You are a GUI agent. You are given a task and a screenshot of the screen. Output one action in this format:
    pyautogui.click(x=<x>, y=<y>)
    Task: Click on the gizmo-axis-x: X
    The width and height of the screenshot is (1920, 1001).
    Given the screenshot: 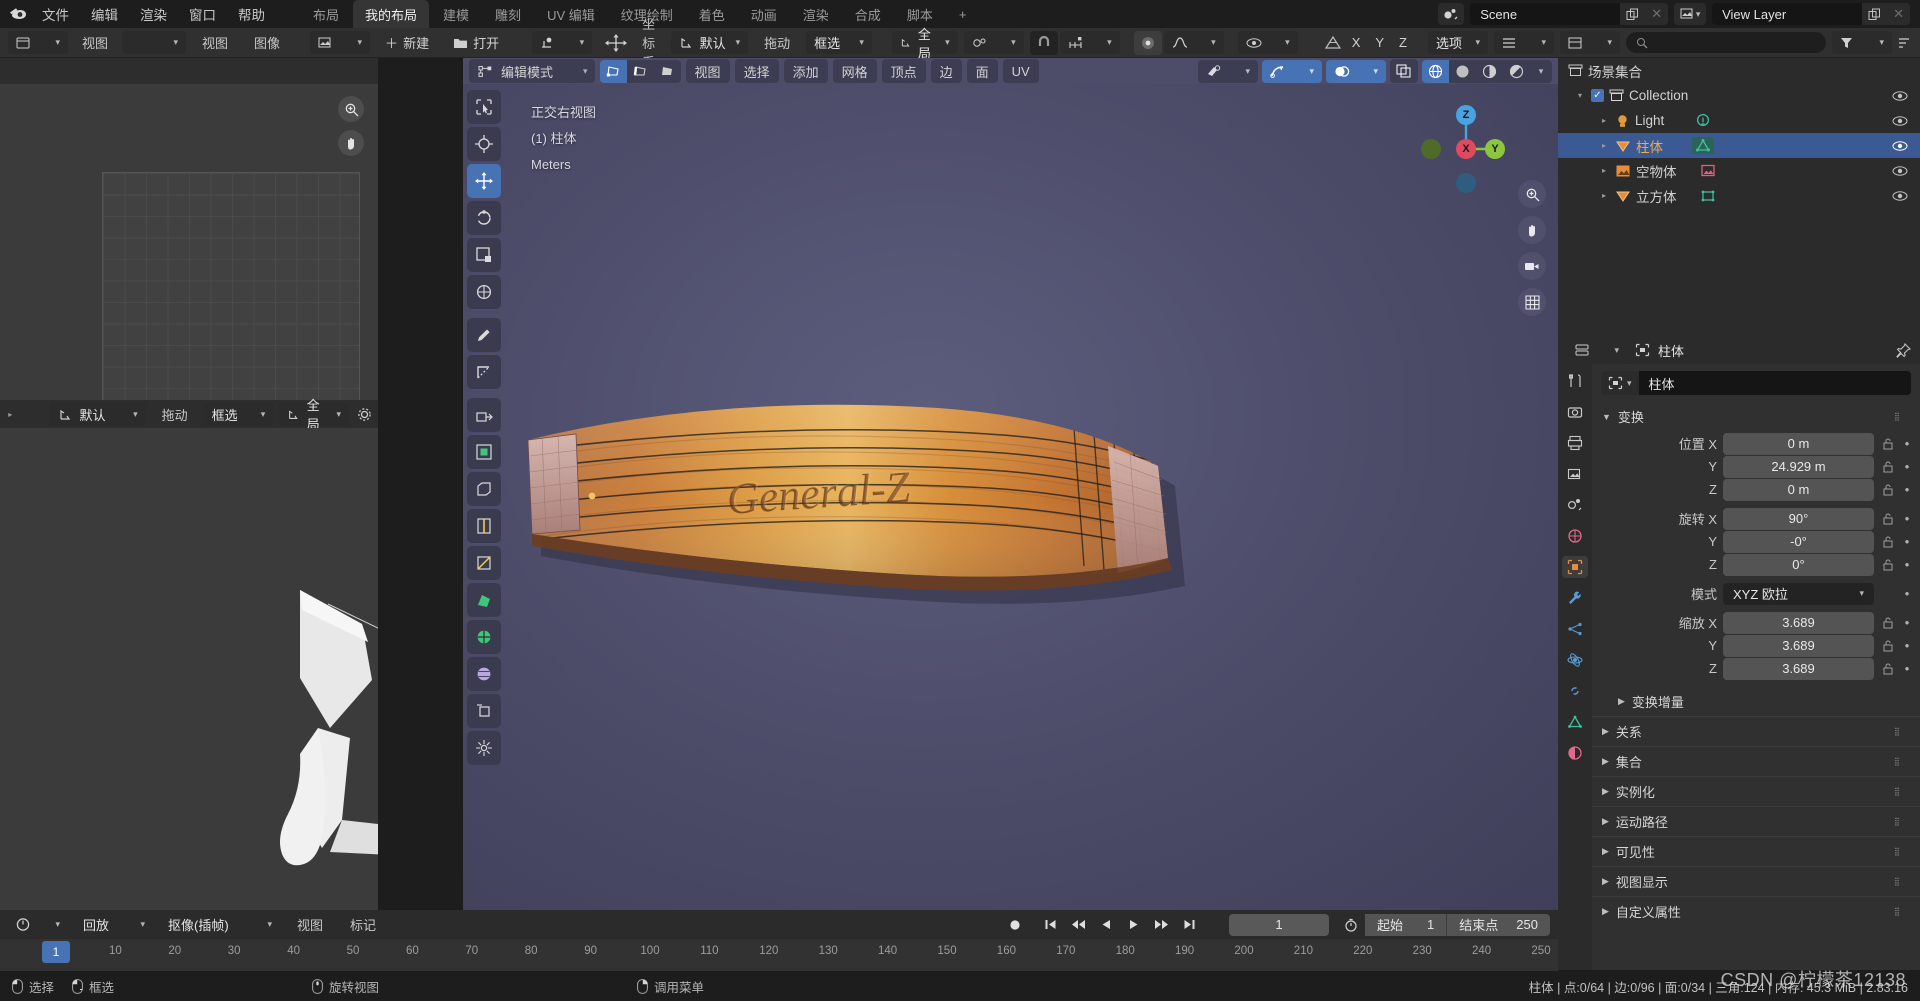 What is the action you would take?
    pyautogui.click(x=1466, y=149)
    